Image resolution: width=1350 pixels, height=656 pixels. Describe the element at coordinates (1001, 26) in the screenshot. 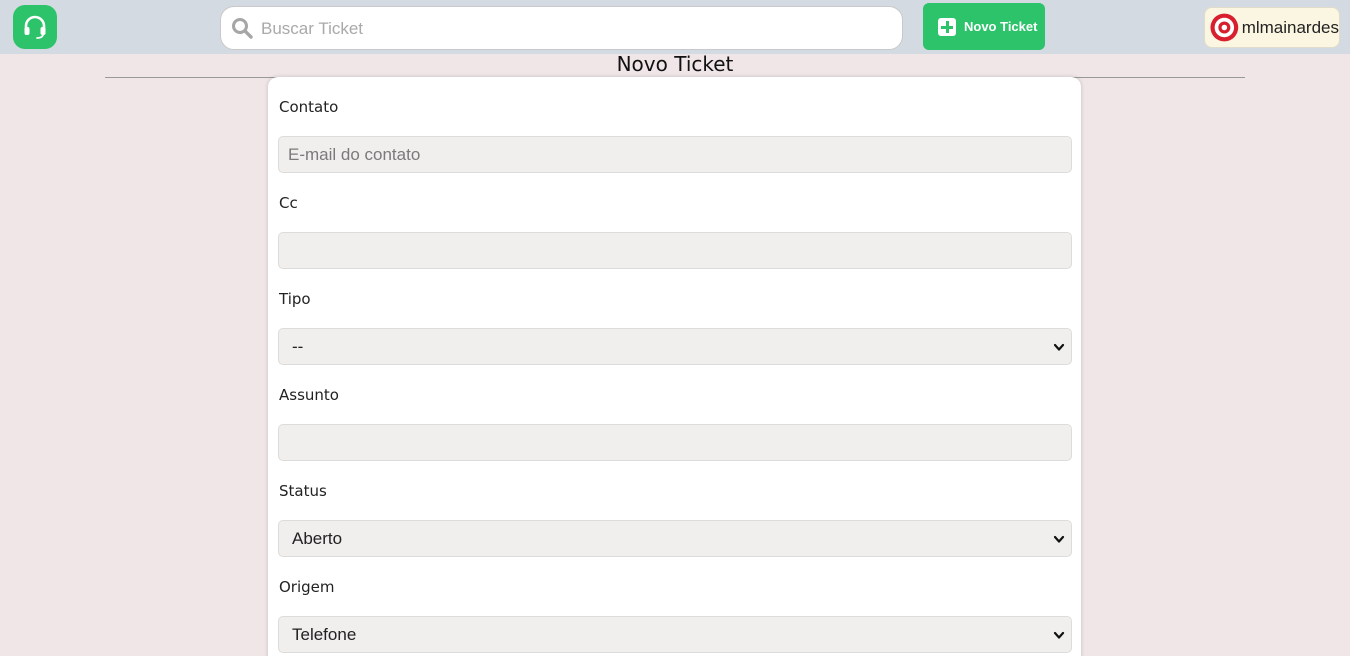

I see `new-ticket-label: Novo Ticket` at that location.